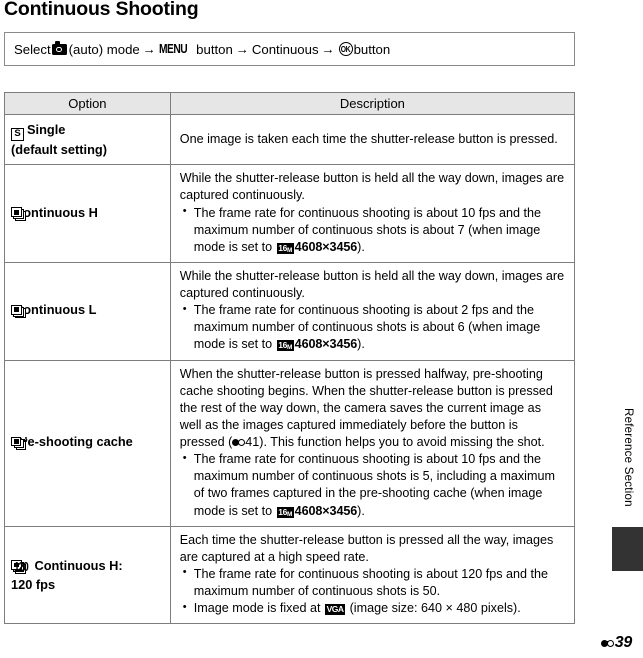 The image size is (643, 658). What do you see at coordinates (101, 10) in the screenshot?
I see `page-title: Continuous Shooting` at bounding box center [101, 10].